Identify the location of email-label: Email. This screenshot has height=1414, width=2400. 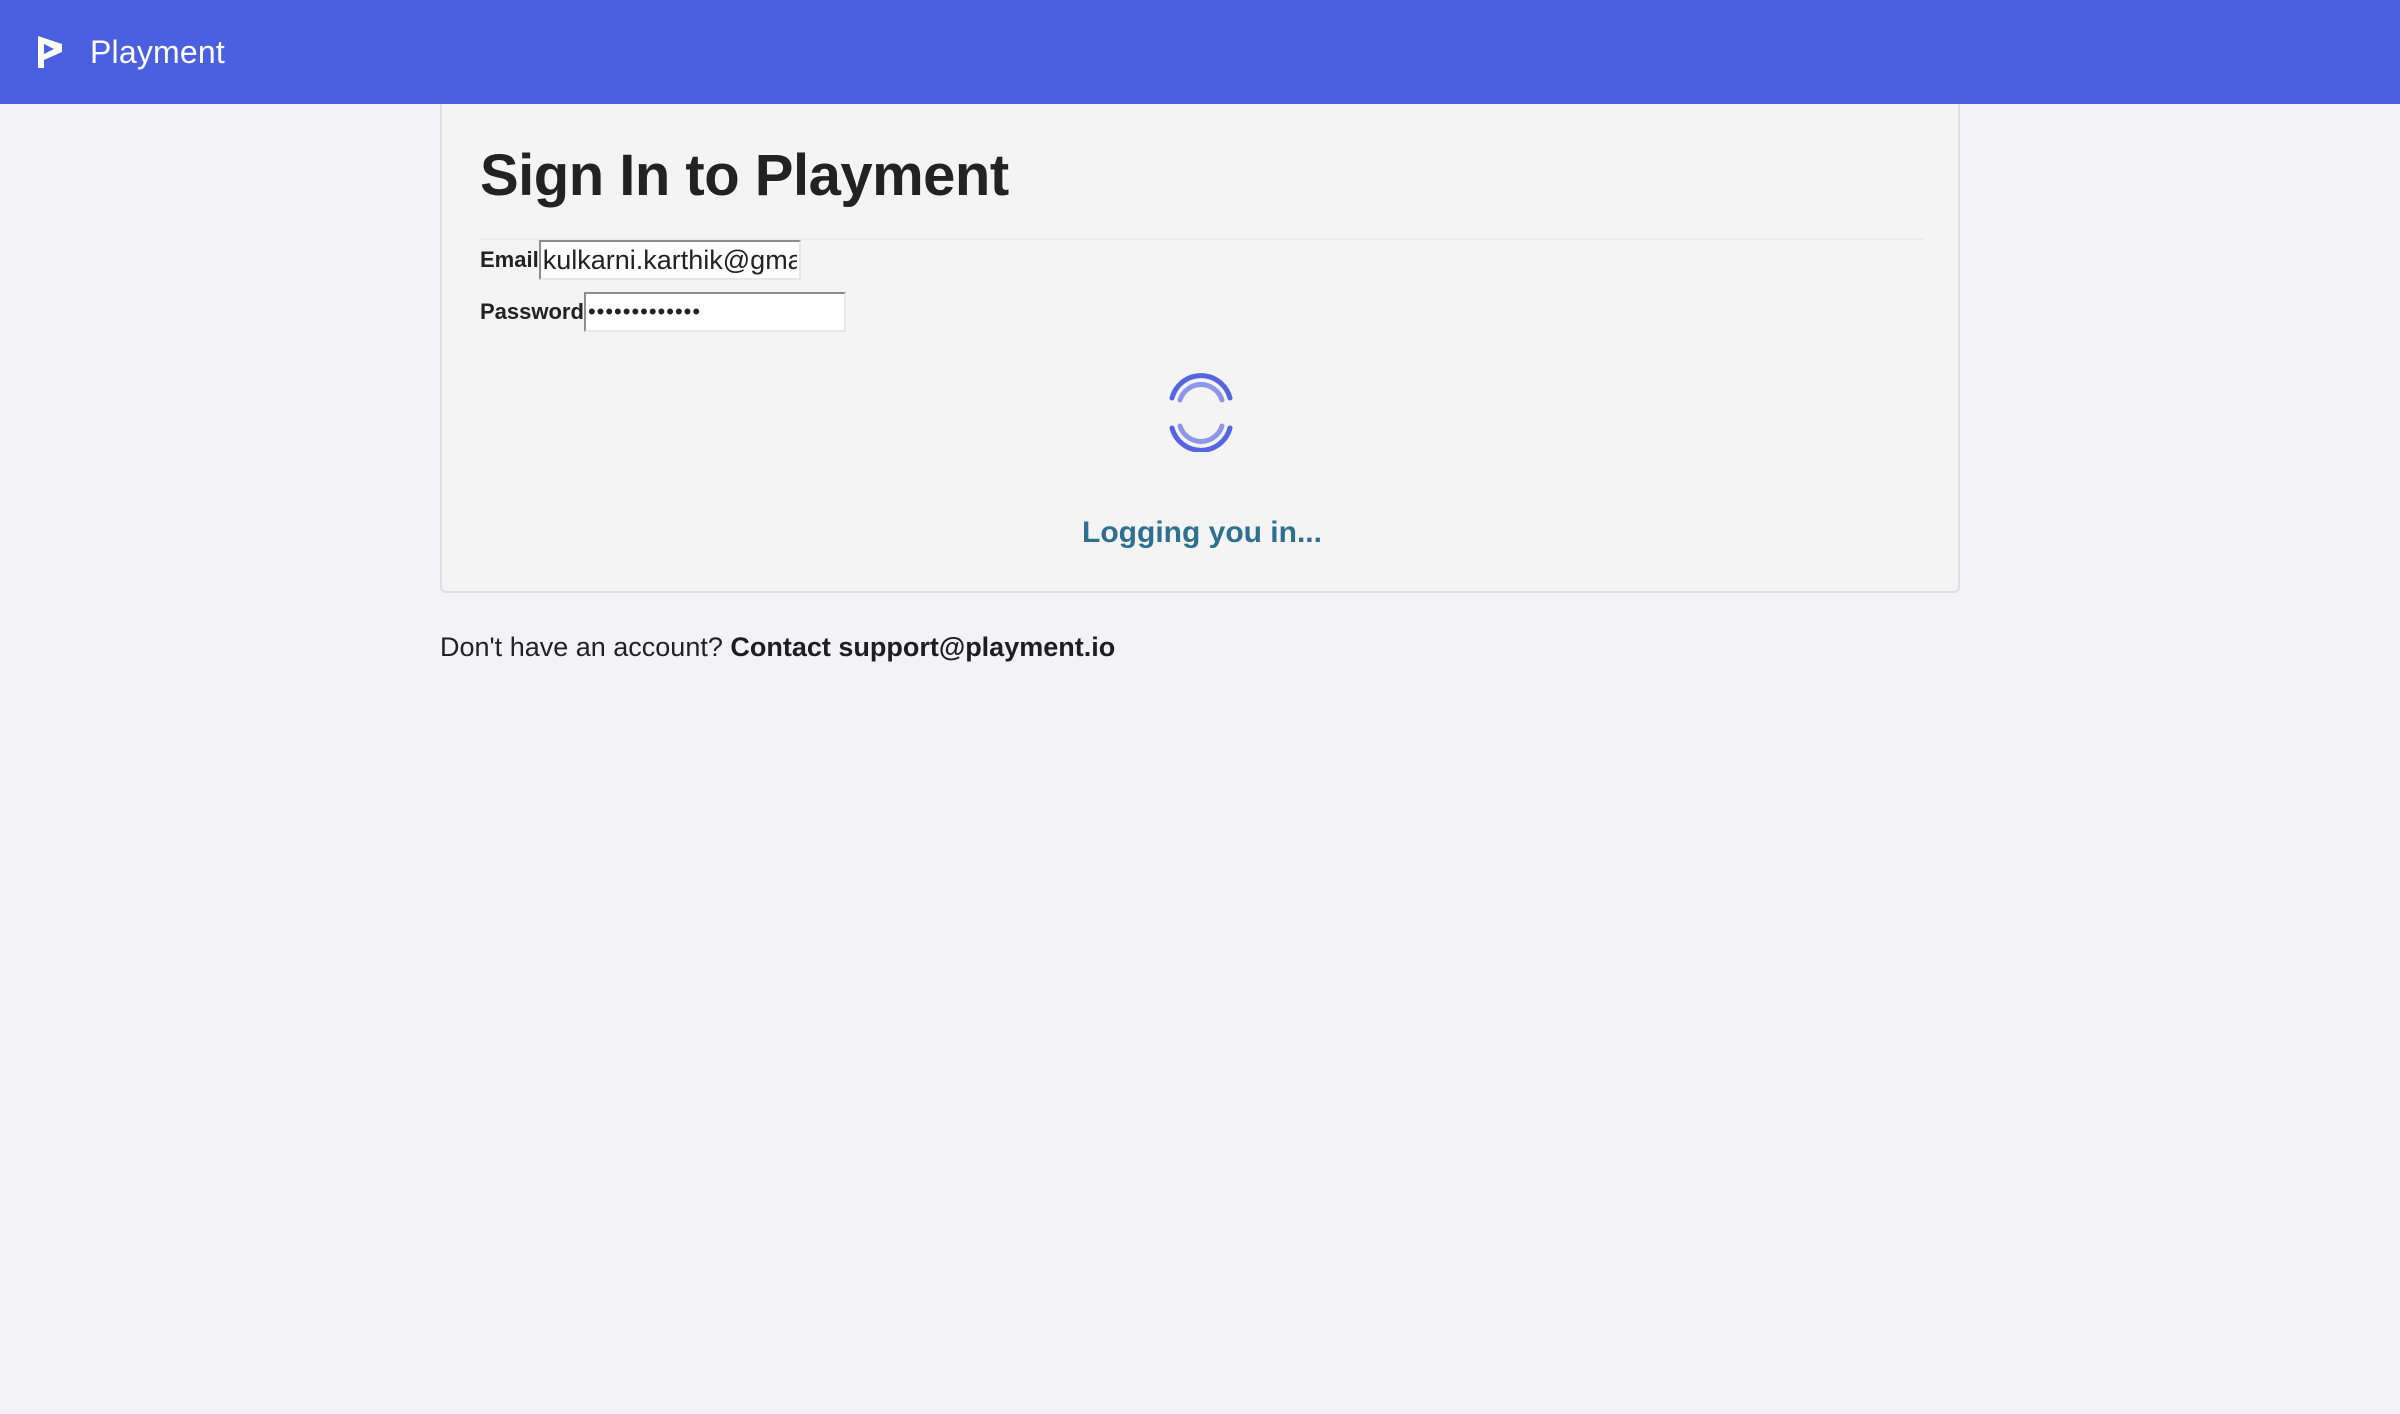
(509, 259).